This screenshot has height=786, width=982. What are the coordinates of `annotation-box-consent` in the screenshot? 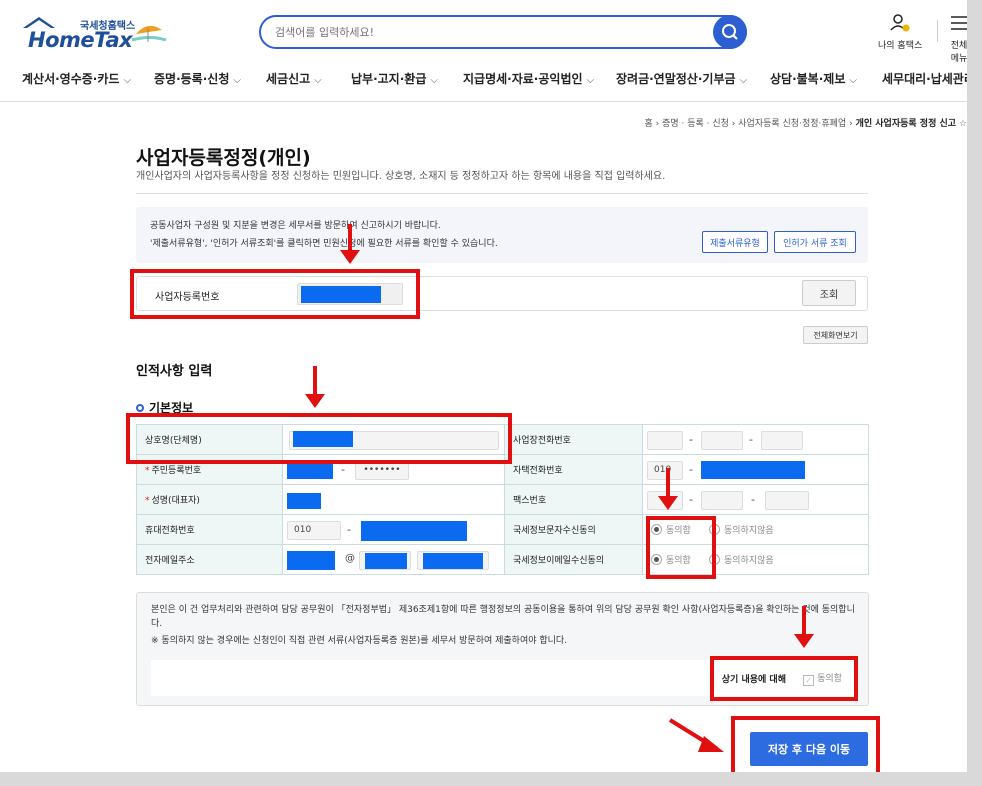 It's located at (681, 547).